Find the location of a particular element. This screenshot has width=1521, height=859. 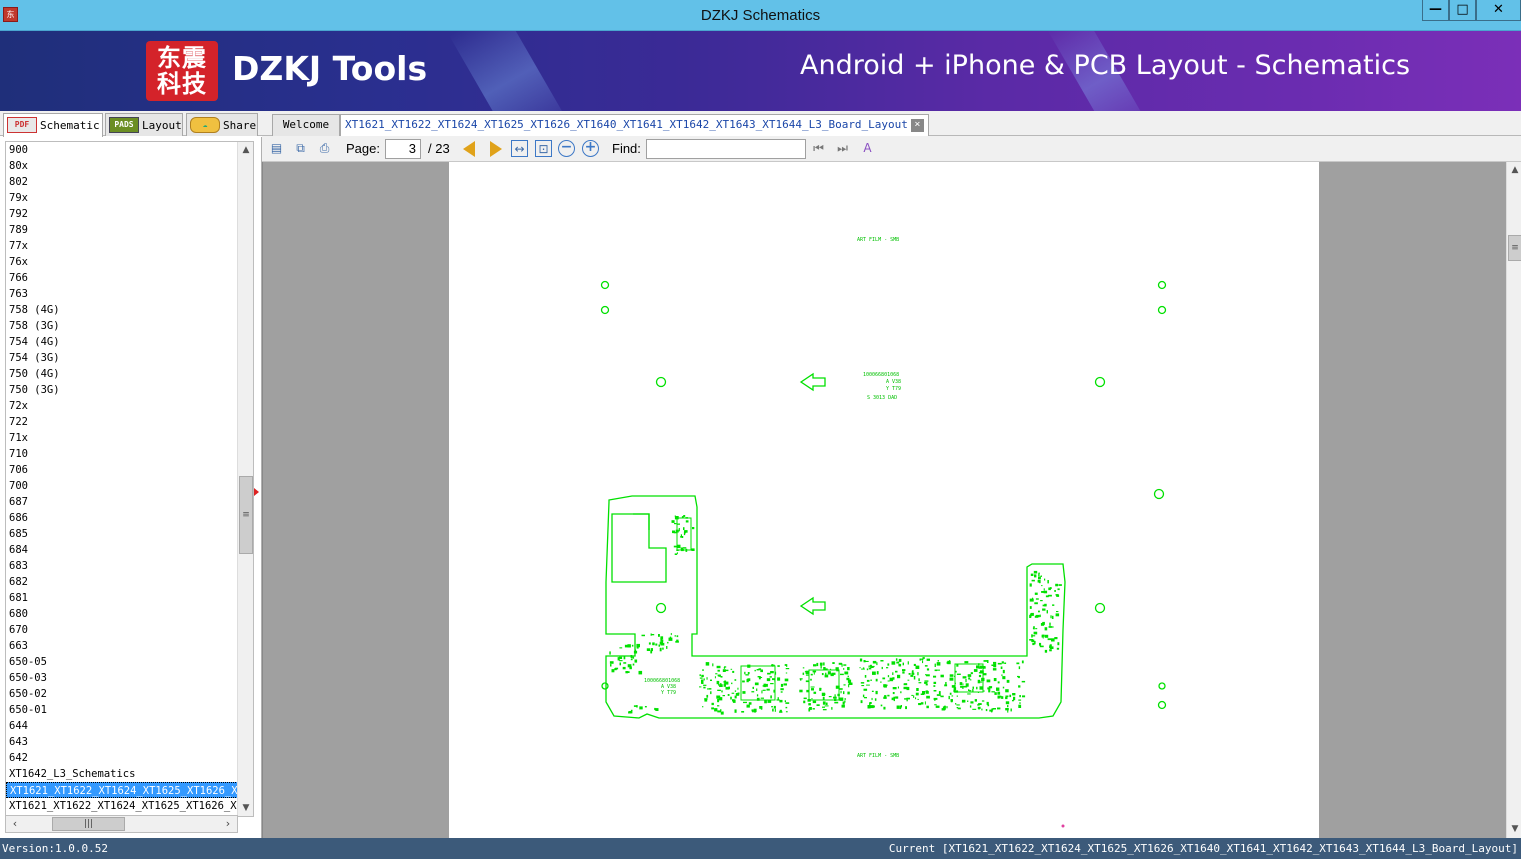

scroll-thumb: ≡ is located at coordinates (246, 515).